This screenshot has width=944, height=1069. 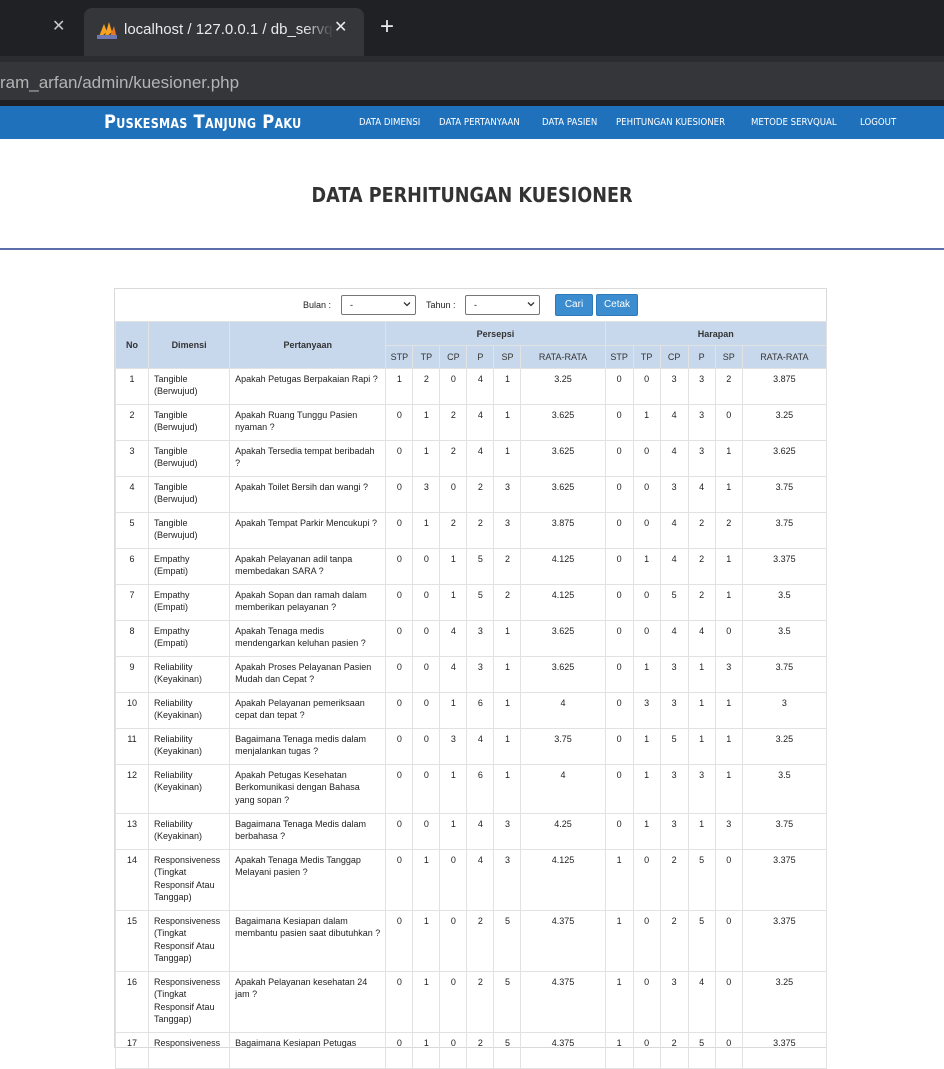 I want to click on tab-title: localhost / 127.0.0.1 / db_servqual, so click(x=229, y=30).